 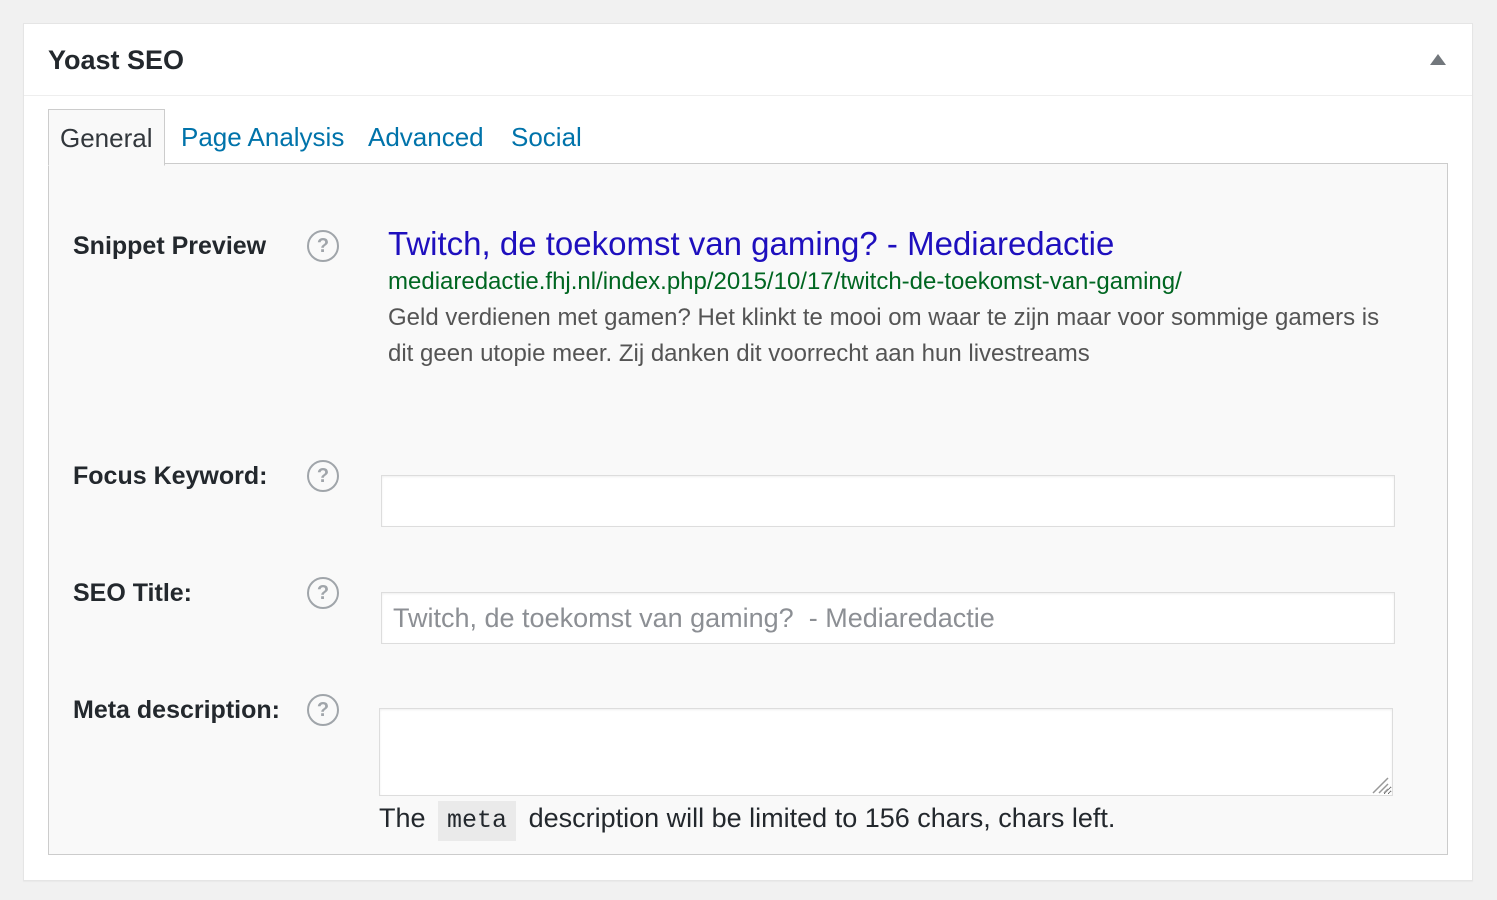 I want to click on tab-page-analysis: Page Analysis, so click(x=262, y=136).